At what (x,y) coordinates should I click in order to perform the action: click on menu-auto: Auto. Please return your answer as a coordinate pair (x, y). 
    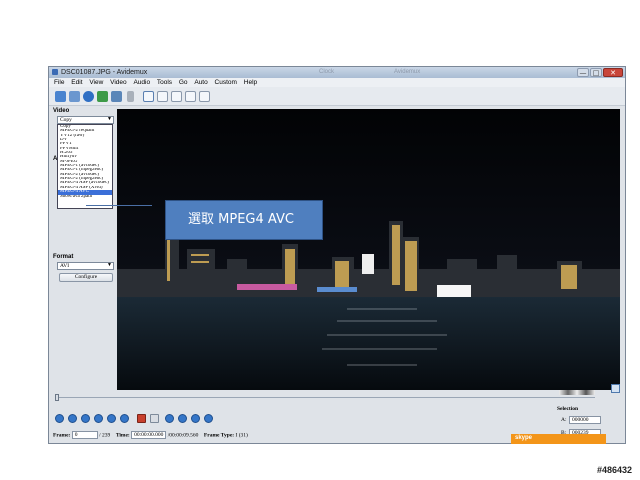
    Looking at the image, I should click on (200, 82).